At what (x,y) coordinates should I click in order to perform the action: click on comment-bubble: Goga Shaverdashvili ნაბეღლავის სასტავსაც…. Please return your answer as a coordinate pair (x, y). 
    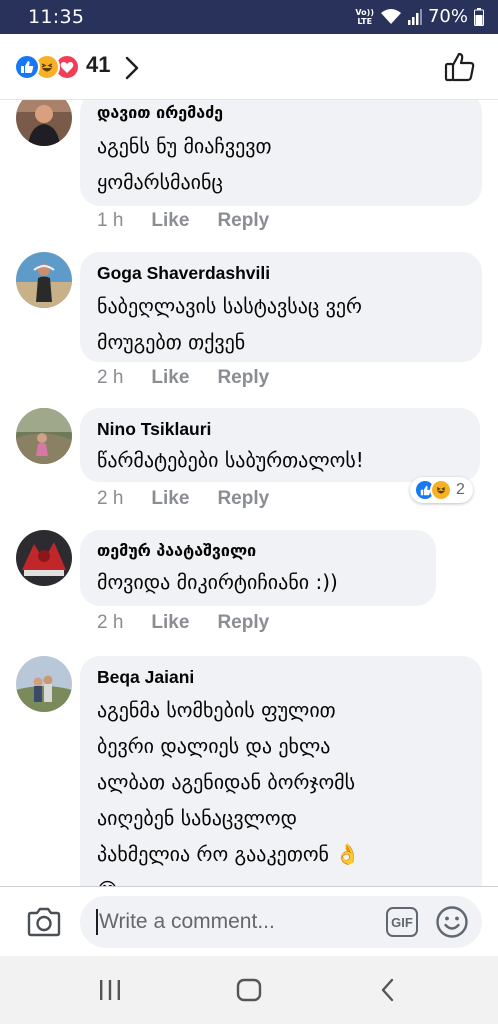
    Looking at the image, I should click on (281, 307).